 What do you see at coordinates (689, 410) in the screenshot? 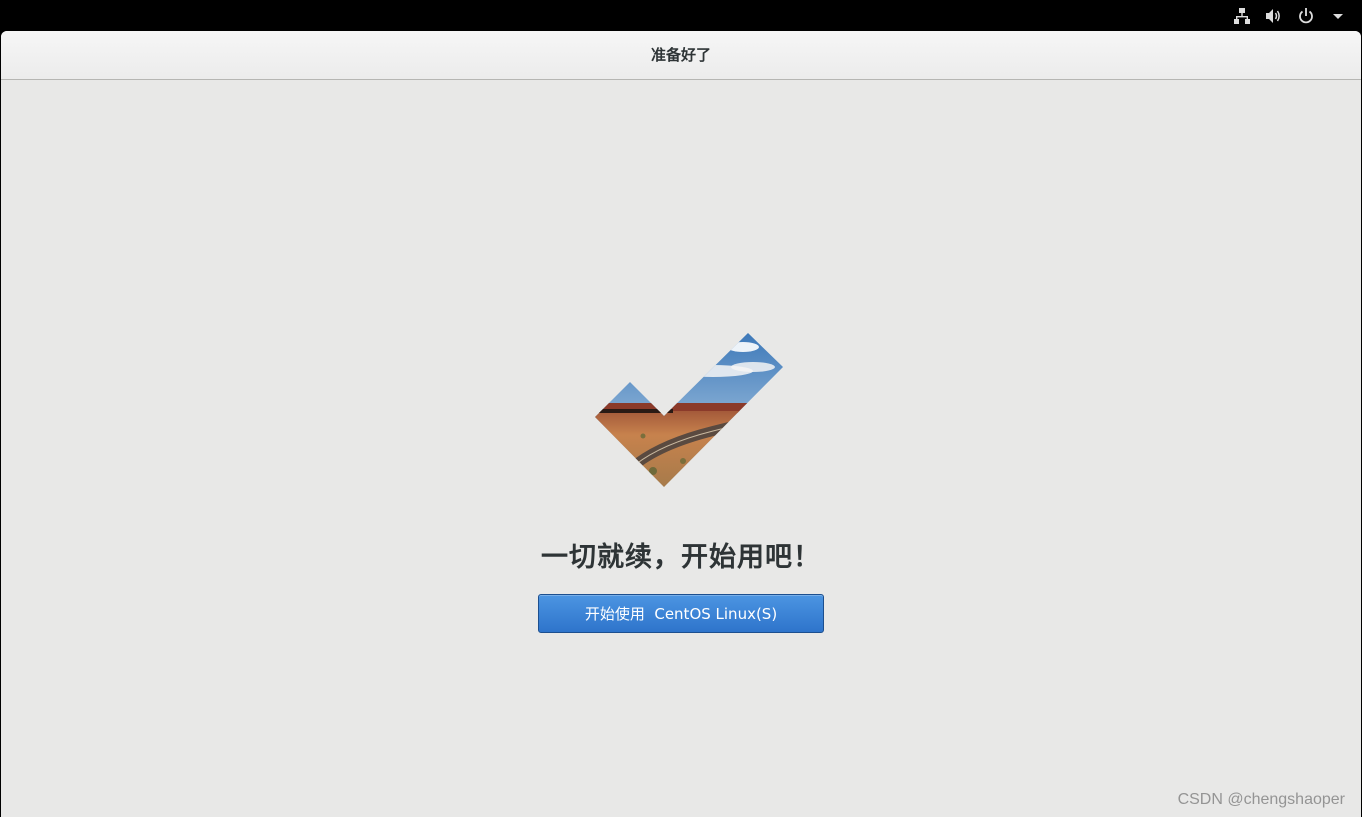
I see `checkmark-logo` at bounding box center [689, 410].